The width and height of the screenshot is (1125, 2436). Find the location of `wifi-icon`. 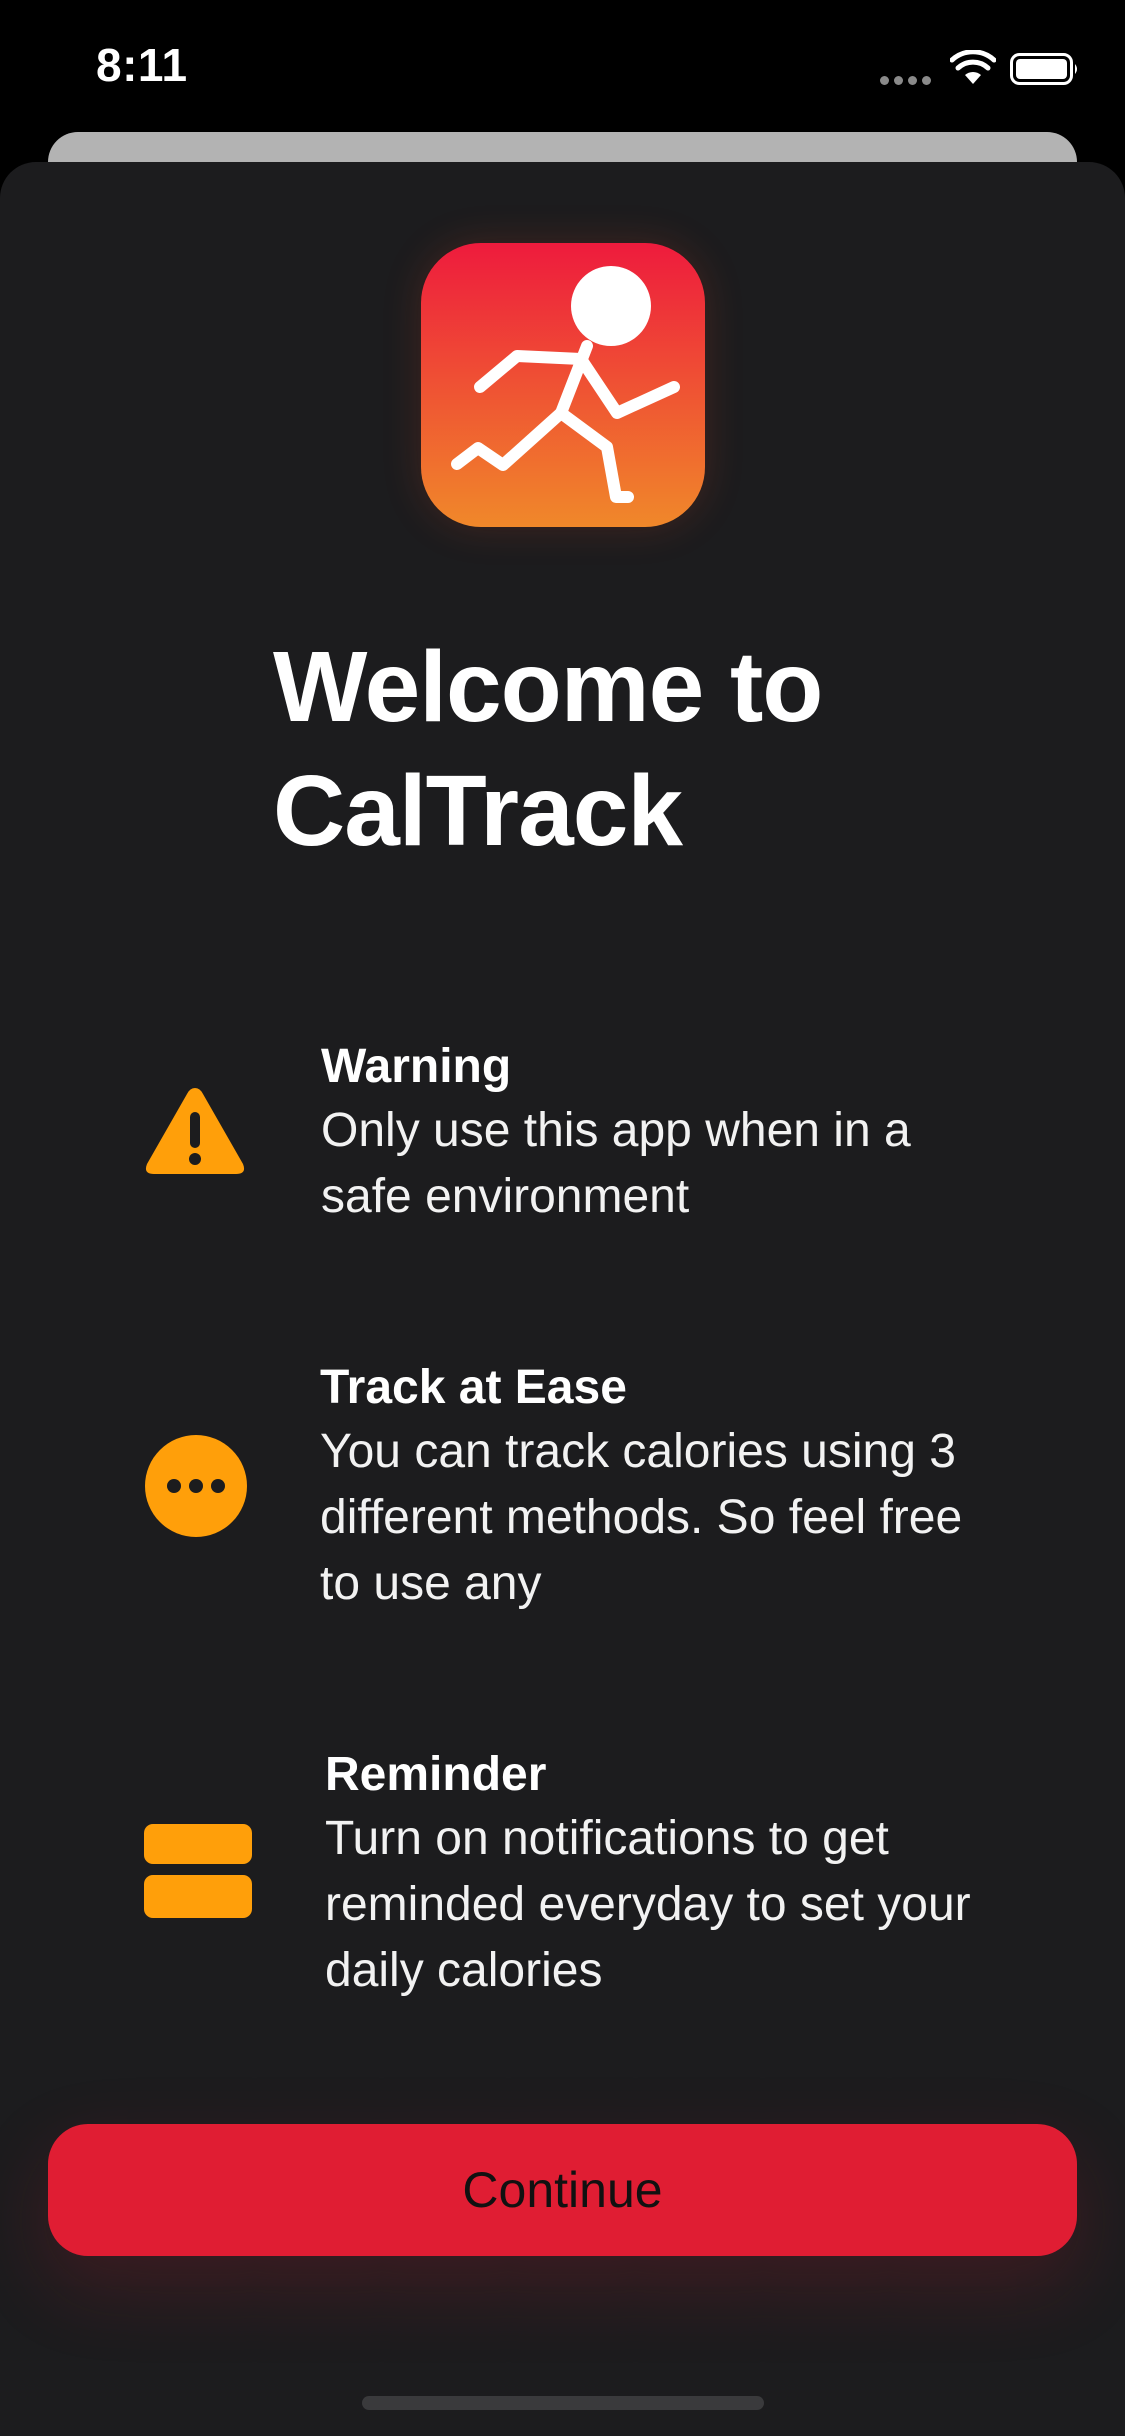

wifi-icon is located at coordinates (973, 67).